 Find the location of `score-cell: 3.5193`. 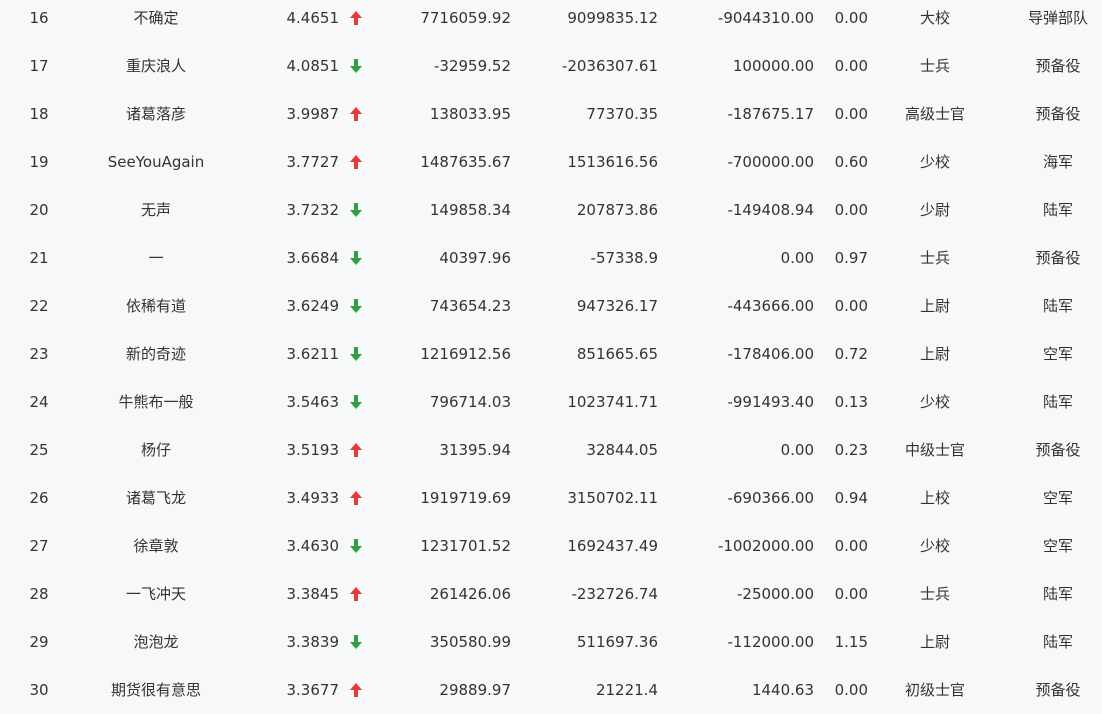

score-cell: 3.5193 is located at coordinates (313, 450).